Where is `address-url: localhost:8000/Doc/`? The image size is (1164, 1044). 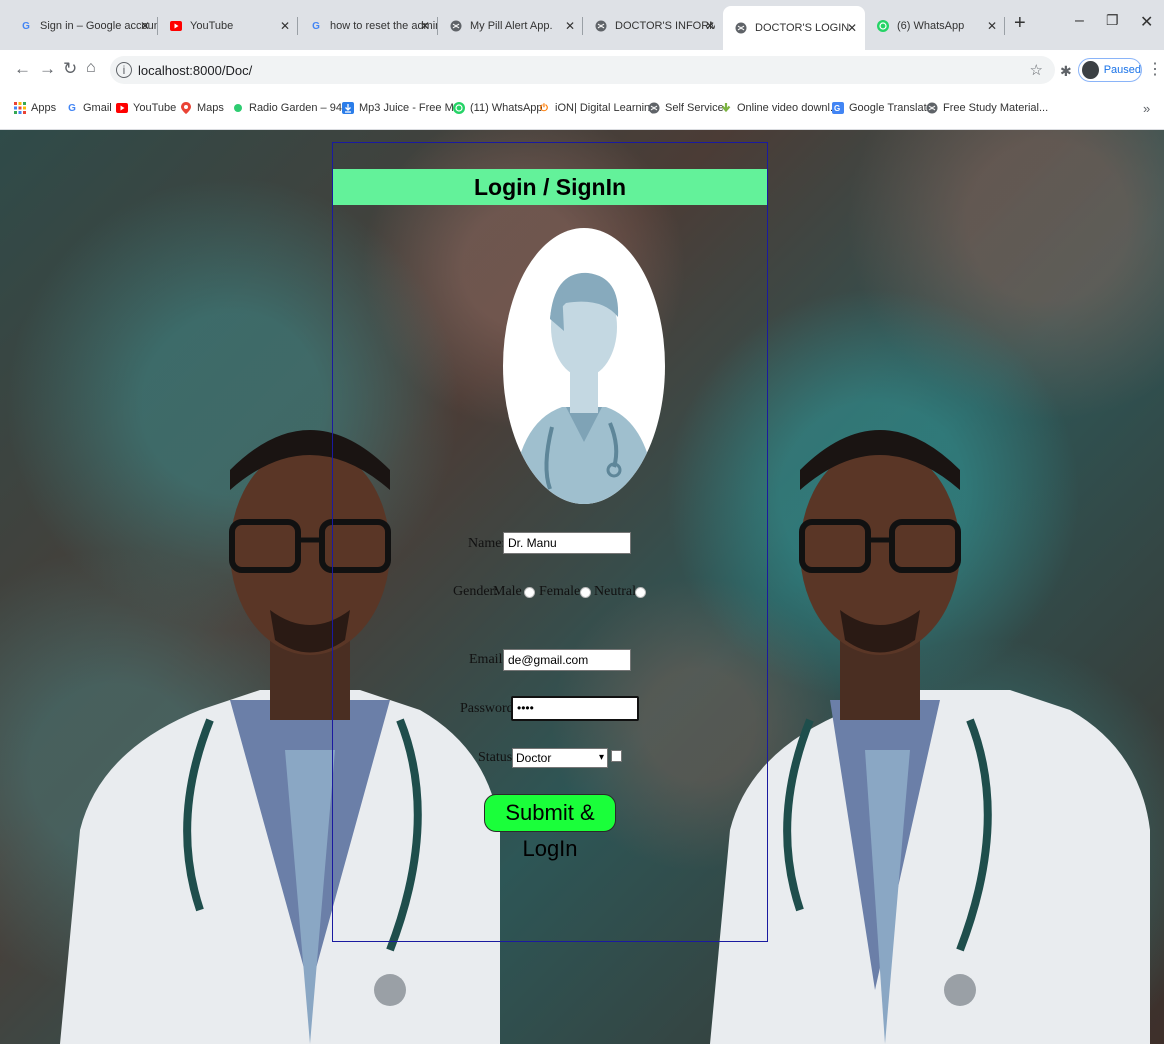
address-url: localhost:8000/Doc/ is located at coordinates (195, 70).